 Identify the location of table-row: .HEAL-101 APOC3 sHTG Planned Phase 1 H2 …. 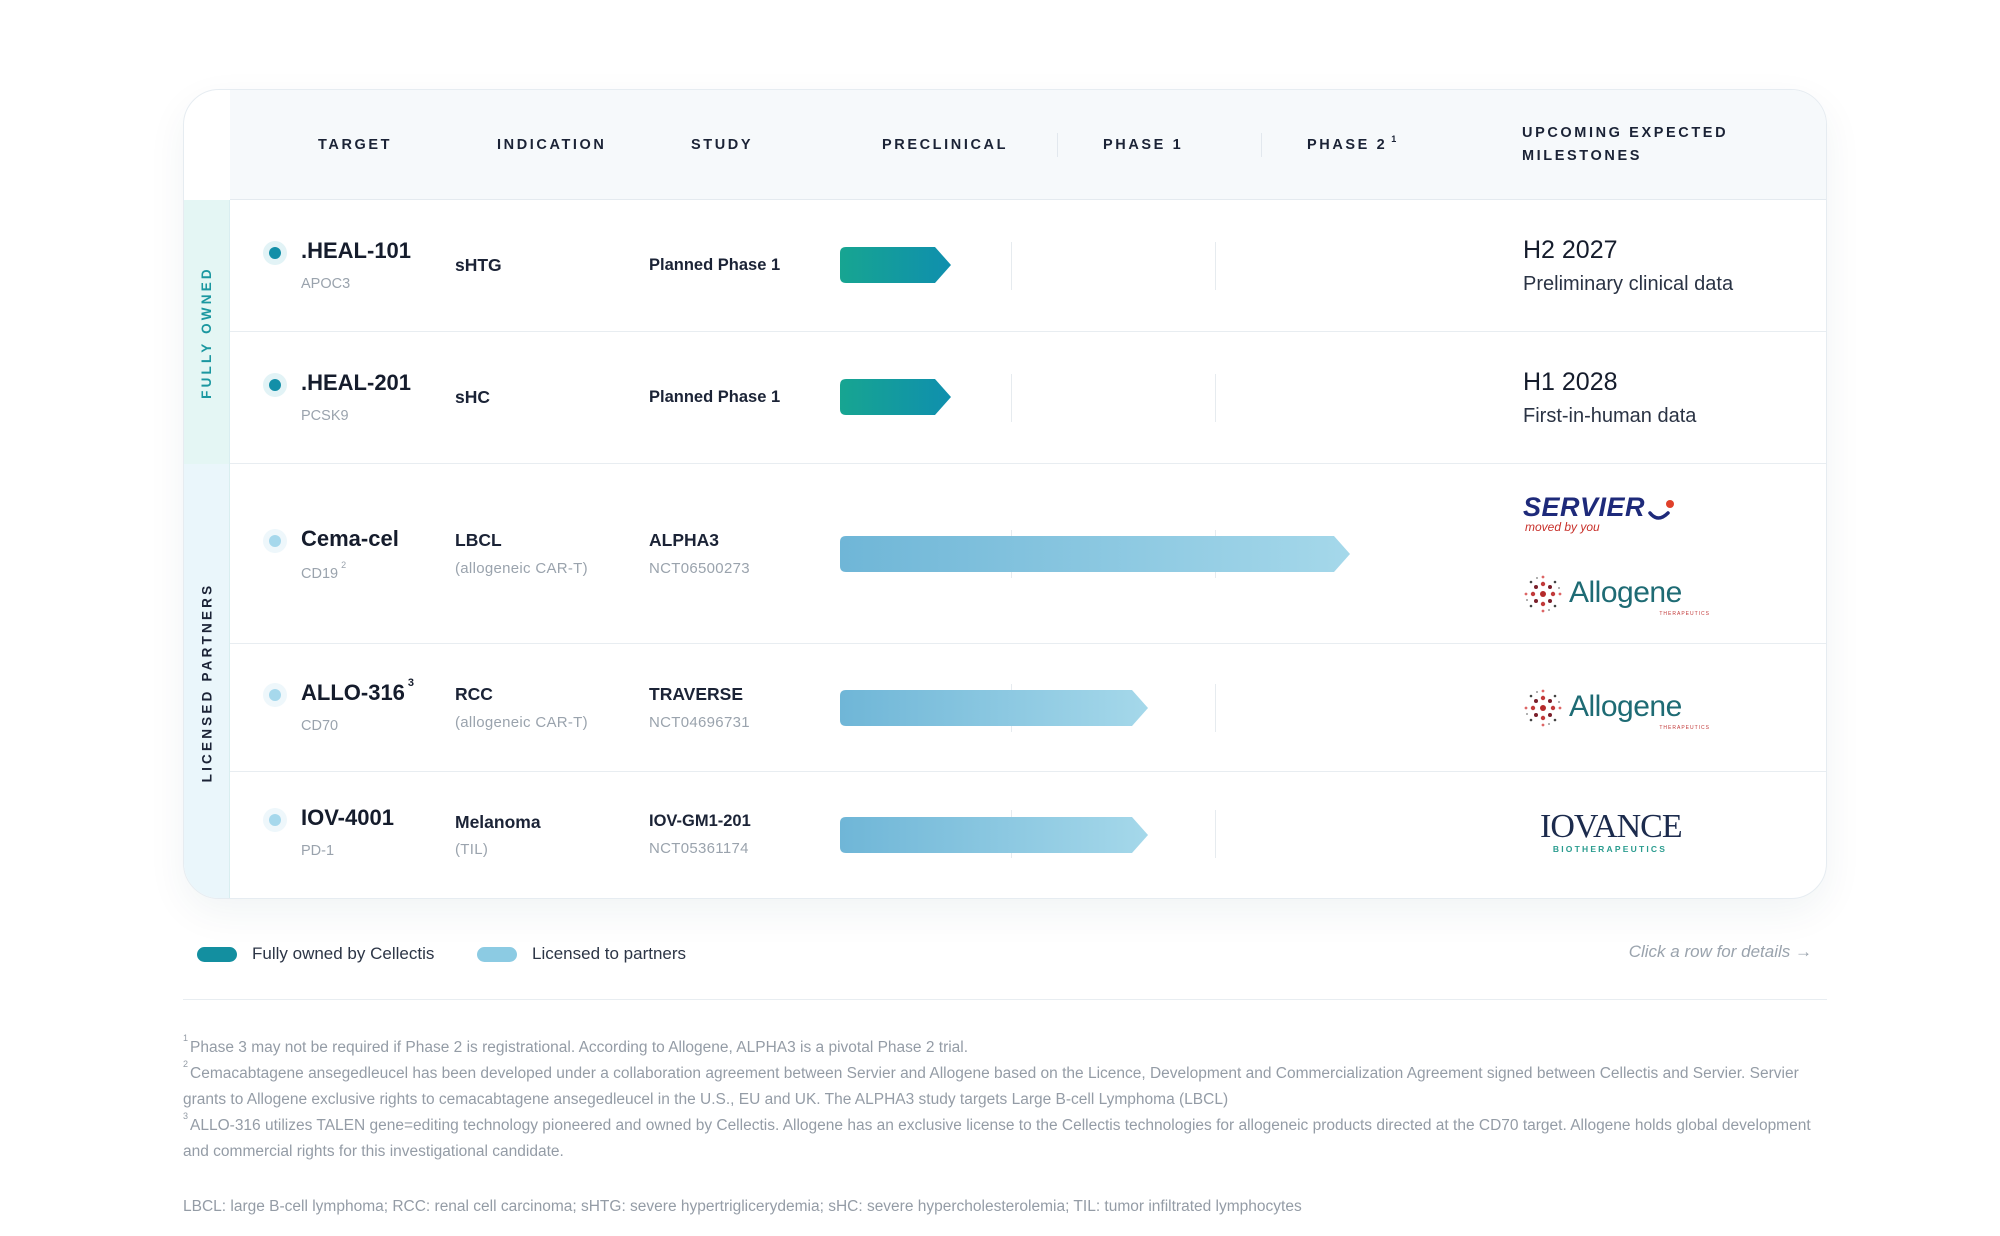
(1028, 266).